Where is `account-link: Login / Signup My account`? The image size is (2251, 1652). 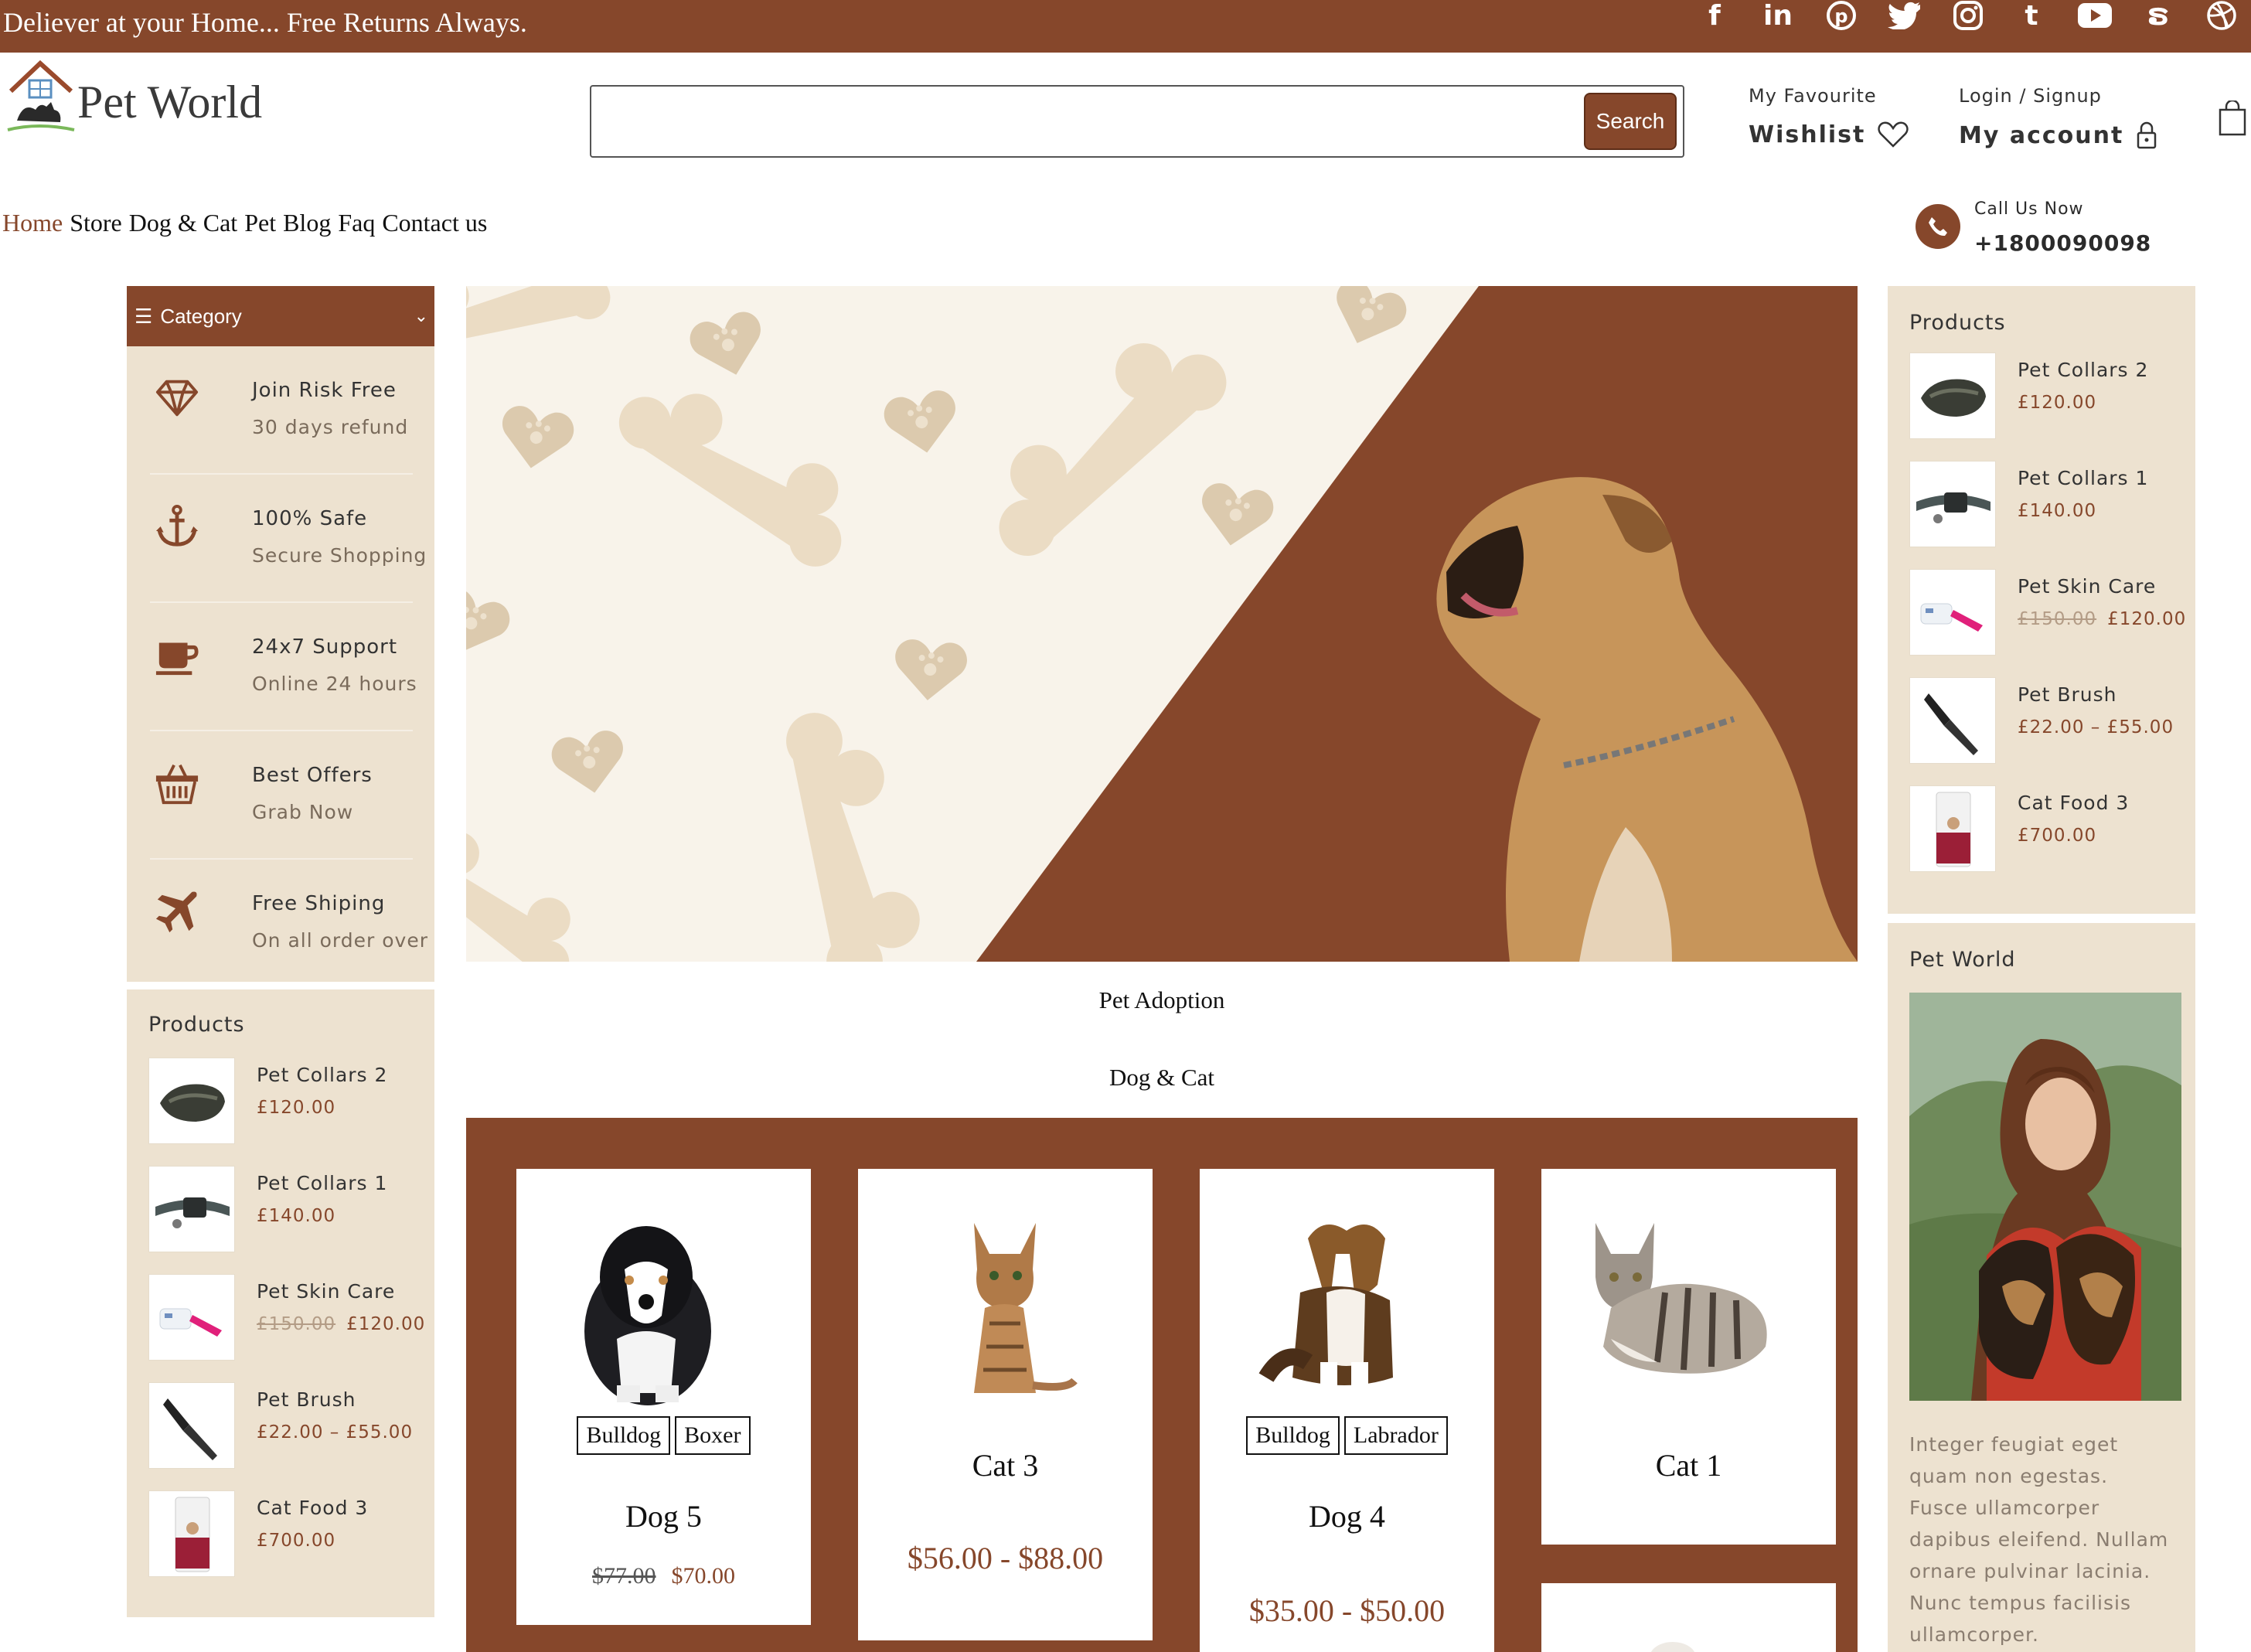 account-link: Login / Signup My account is located at coordinates (2058, 117).